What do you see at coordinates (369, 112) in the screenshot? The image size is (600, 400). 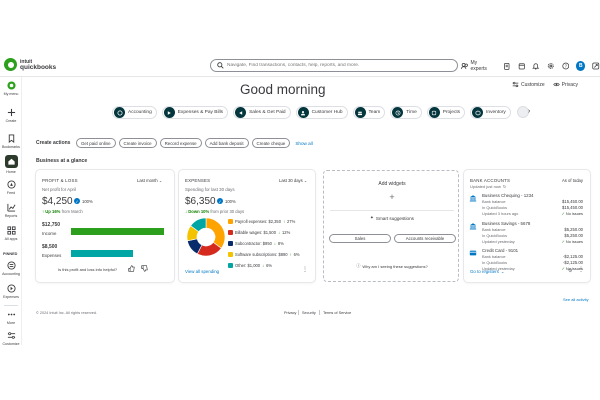 I see `app-chip-team: Team` at bounding box center [369, 112].